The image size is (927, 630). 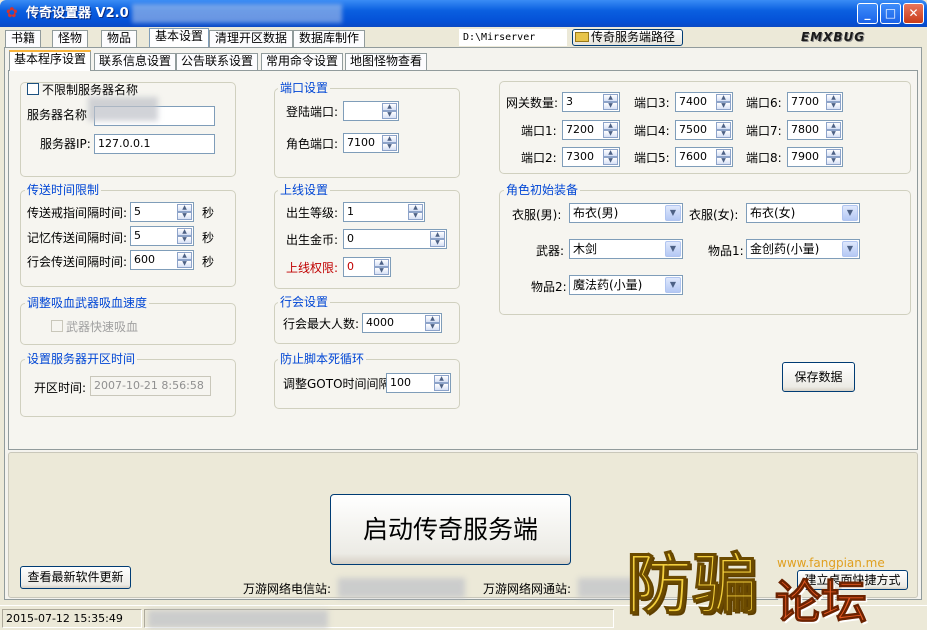 I want to click on open-time-input: 2007-10-21 8:56:58, so click(x=150, y=386).